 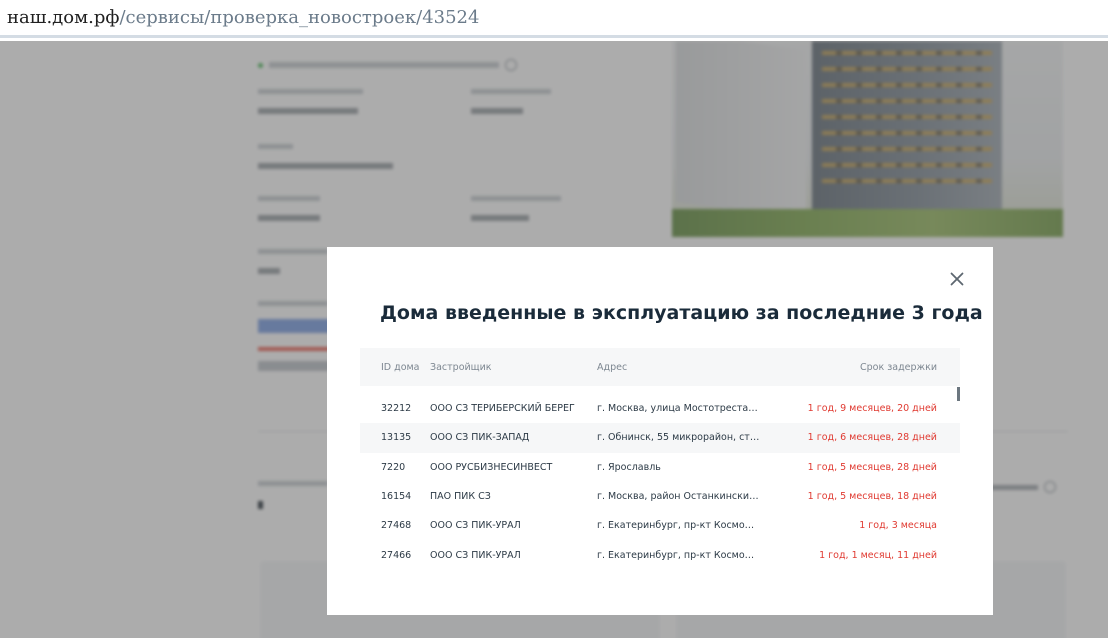 What do you see at coordinates (395, 408) in the screenshot?
I see `cell-id: 32212` at bounding box center [395, 408].